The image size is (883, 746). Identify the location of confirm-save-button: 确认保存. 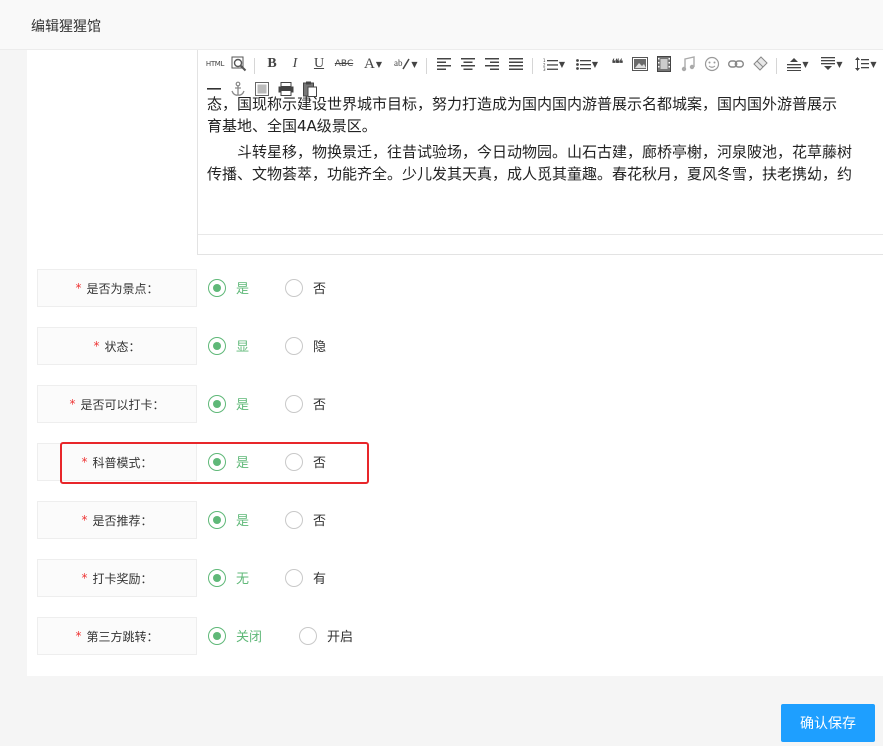
(828, 723).